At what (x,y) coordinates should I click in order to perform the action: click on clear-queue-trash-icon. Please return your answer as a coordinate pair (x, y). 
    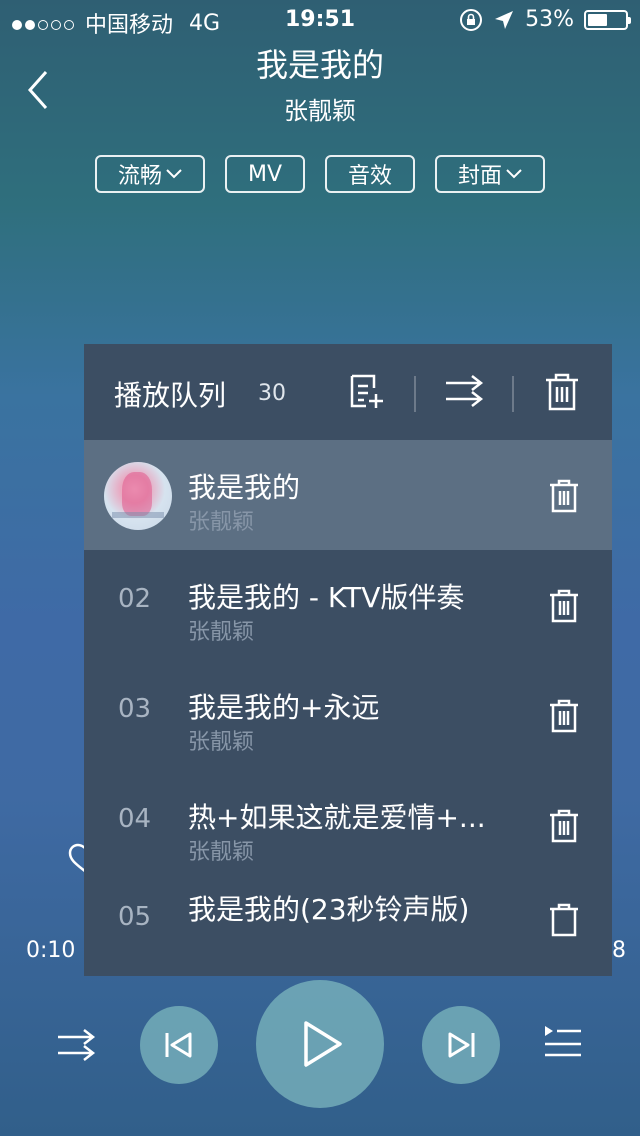
    Looking at the image, I should click on (562, 392).